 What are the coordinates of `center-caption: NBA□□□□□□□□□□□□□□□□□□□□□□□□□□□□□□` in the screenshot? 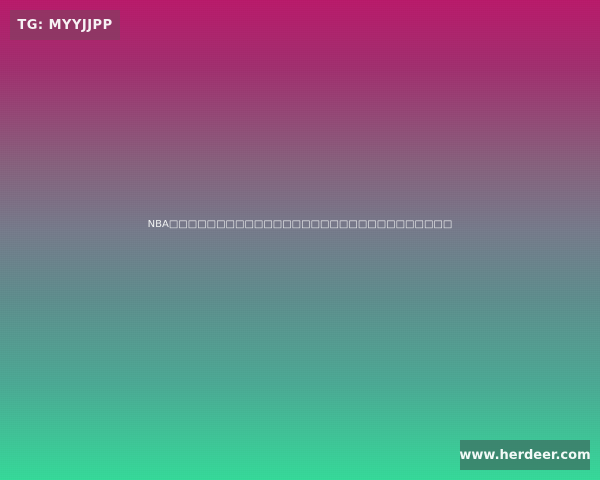 It's located at (300, 224).